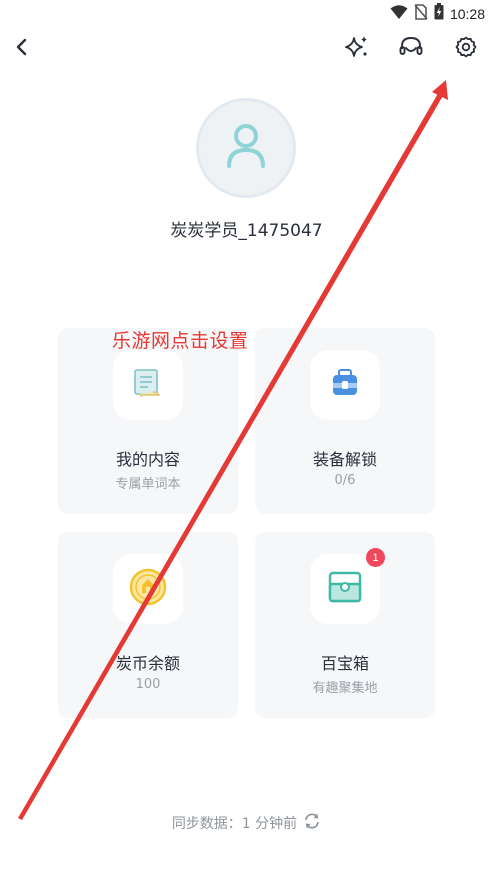  Describe the element at coordinates (312, 823) in the screenshot. I see `refresh-icon` at that location.